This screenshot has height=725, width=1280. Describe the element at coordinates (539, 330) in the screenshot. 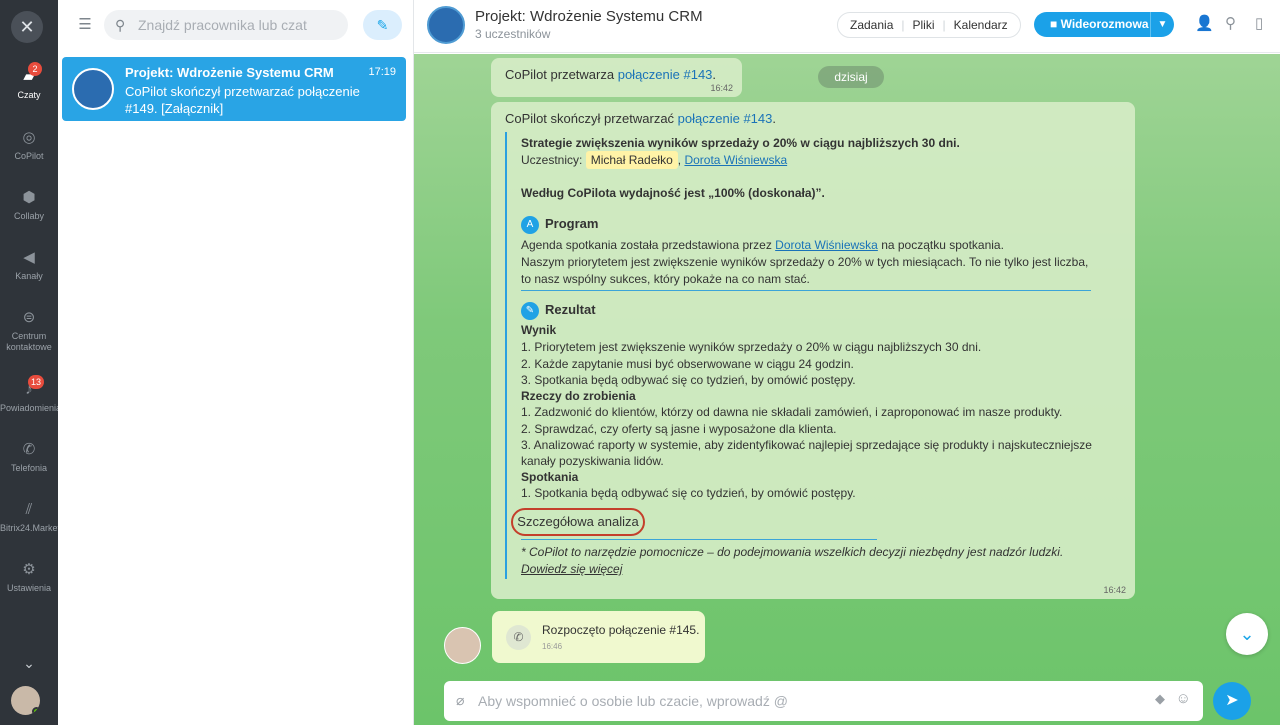

I see `subsection-title: Wynik` at that location.